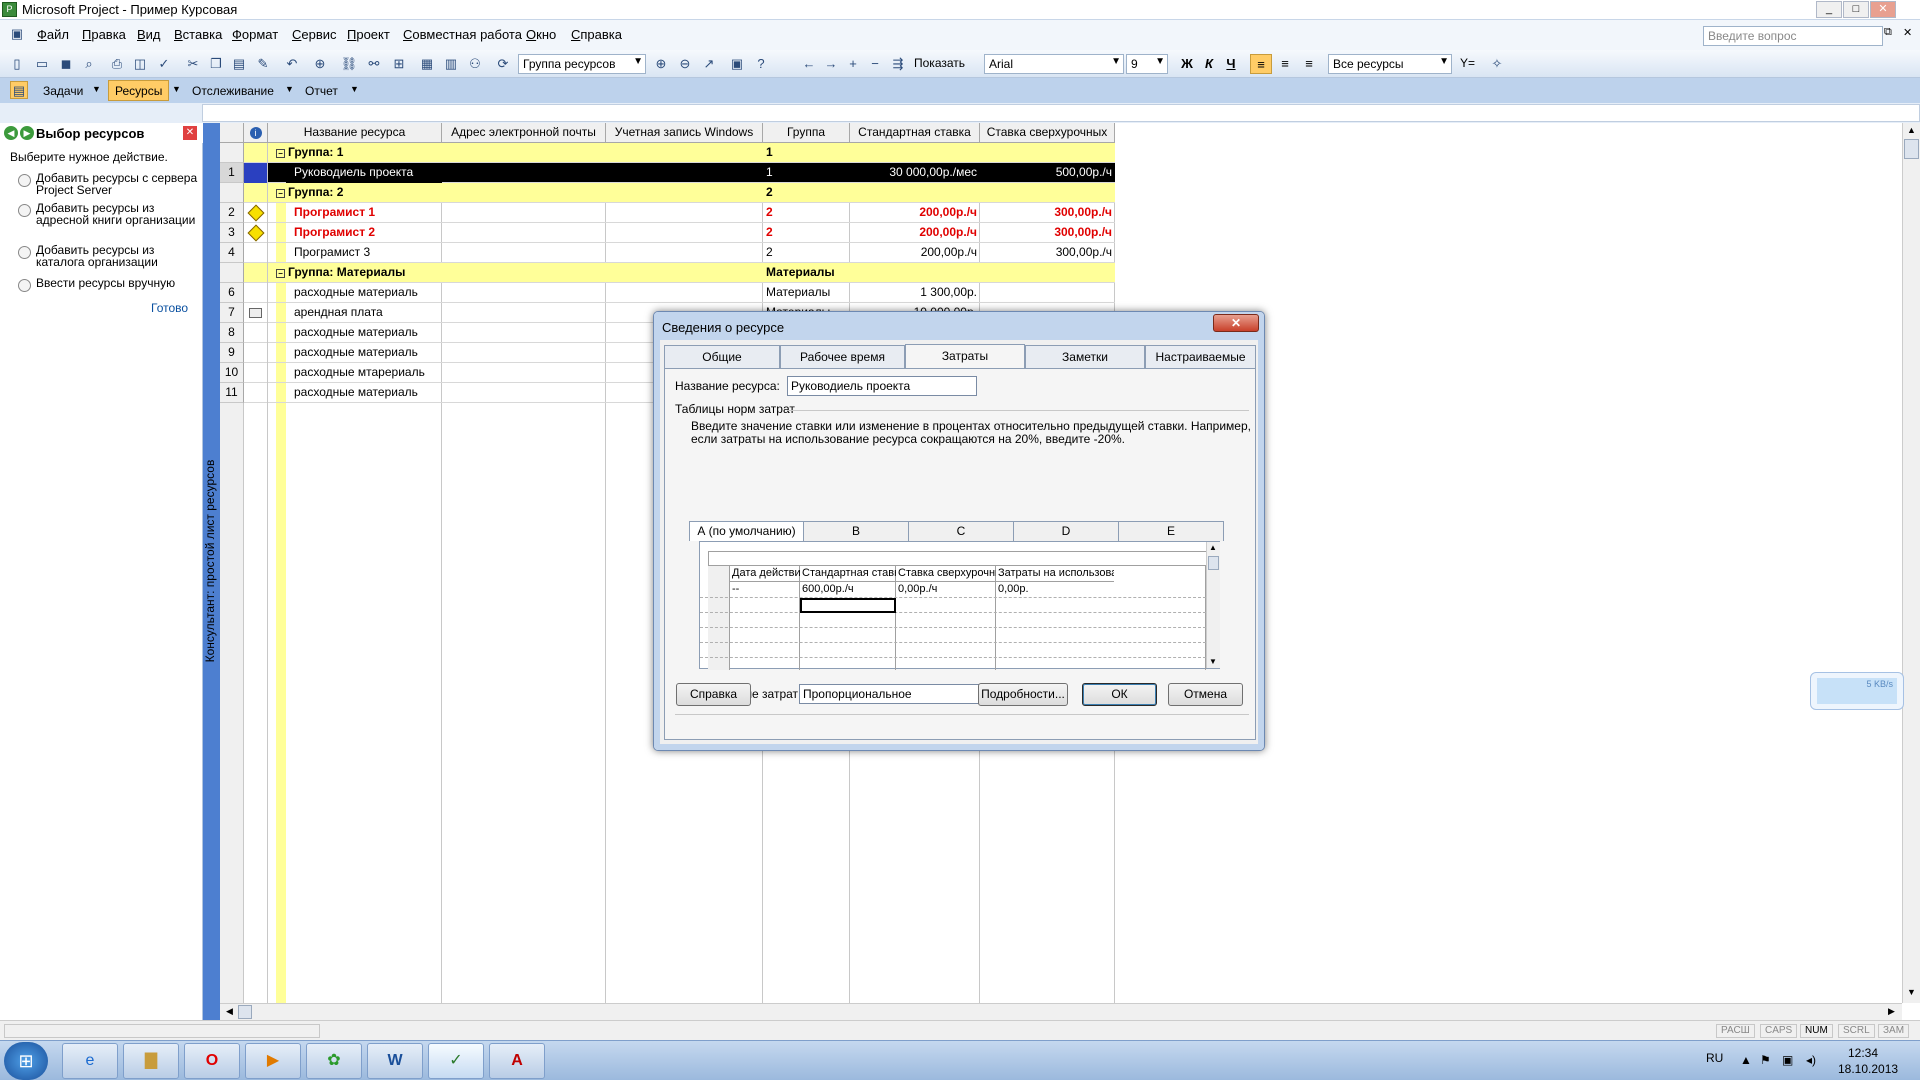  I want to click on menu-tools: Сервис, so click(314, 34).